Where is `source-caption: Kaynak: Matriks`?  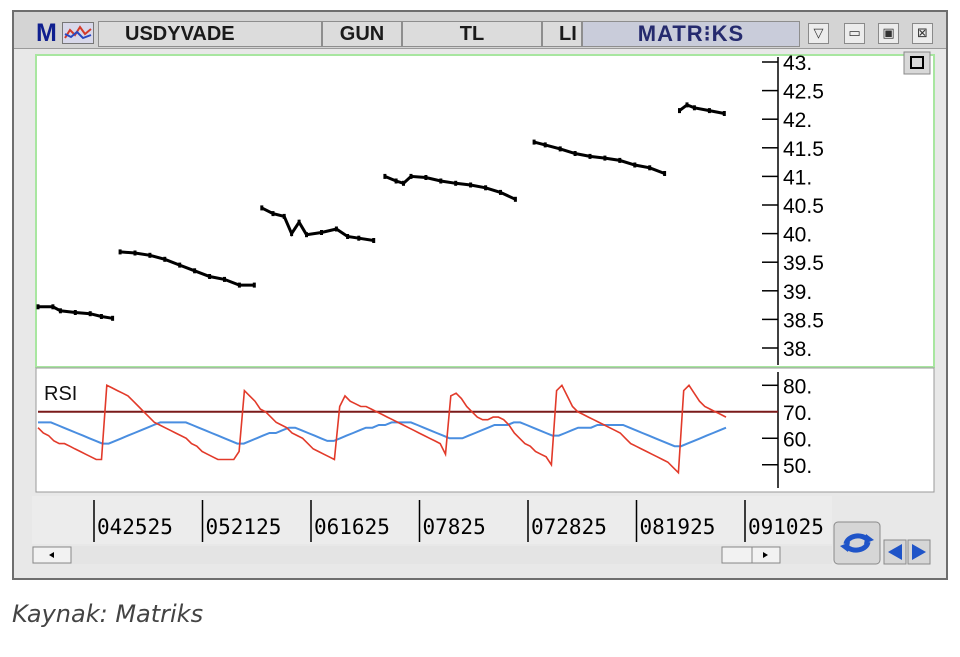
source-caption: Kaynak: Matriks is located at coordinates (108, 614).